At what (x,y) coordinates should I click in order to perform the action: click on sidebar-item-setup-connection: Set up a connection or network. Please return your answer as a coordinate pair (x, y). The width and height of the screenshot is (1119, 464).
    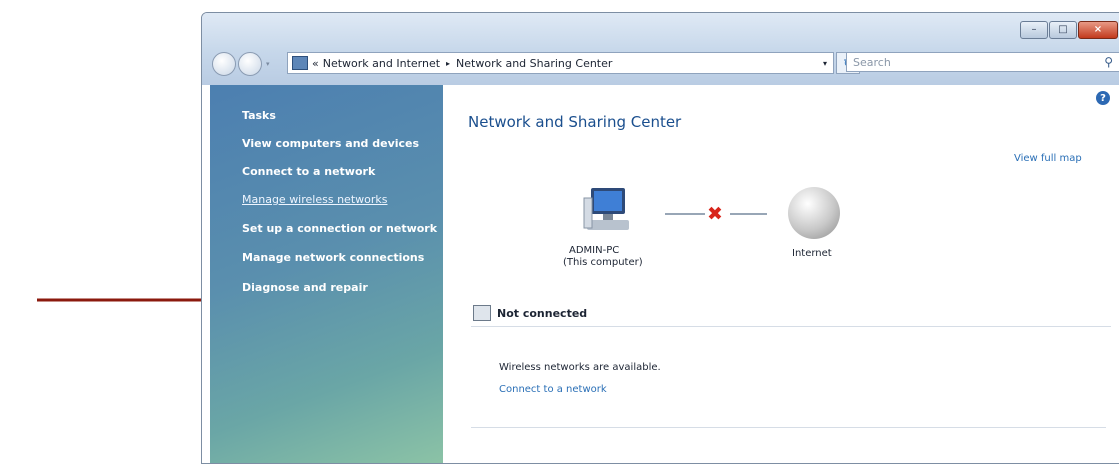
    Looking at the image, I should click on (339, 228).